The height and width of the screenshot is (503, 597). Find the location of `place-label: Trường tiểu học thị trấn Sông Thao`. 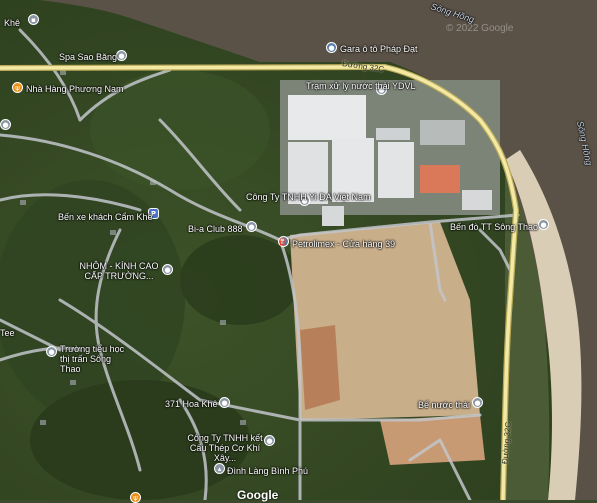

place-label: Trường tiểu học thị trấn Sông Thao is located at coordinates (94, 359).